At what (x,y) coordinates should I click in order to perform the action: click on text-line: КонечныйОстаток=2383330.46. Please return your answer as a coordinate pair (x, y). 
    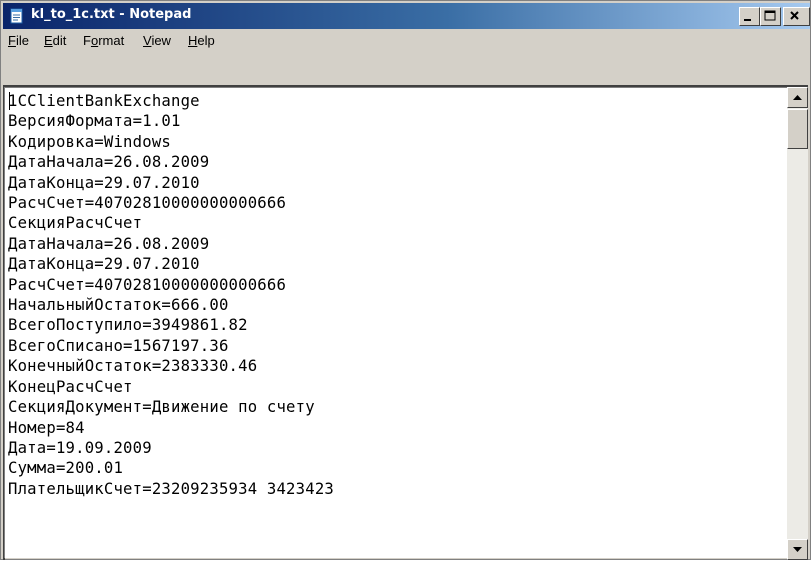
    Looking at the image, I should click on (171, 366).